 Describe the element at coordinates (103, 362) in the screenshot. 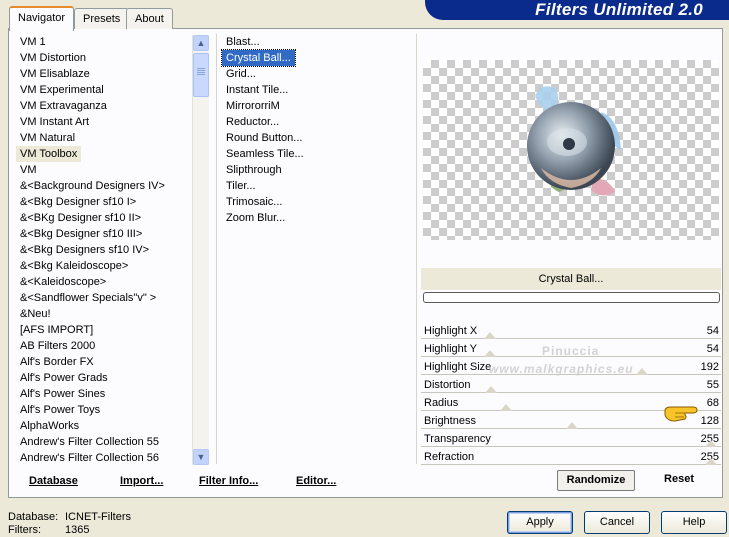

I see `category-item: Alf's Border FX` at that location.